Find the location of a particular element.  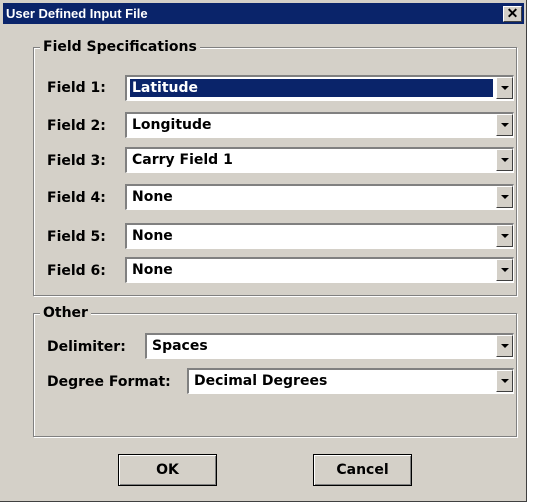

close-icon: ✕ is located at coordinates (512, 13).